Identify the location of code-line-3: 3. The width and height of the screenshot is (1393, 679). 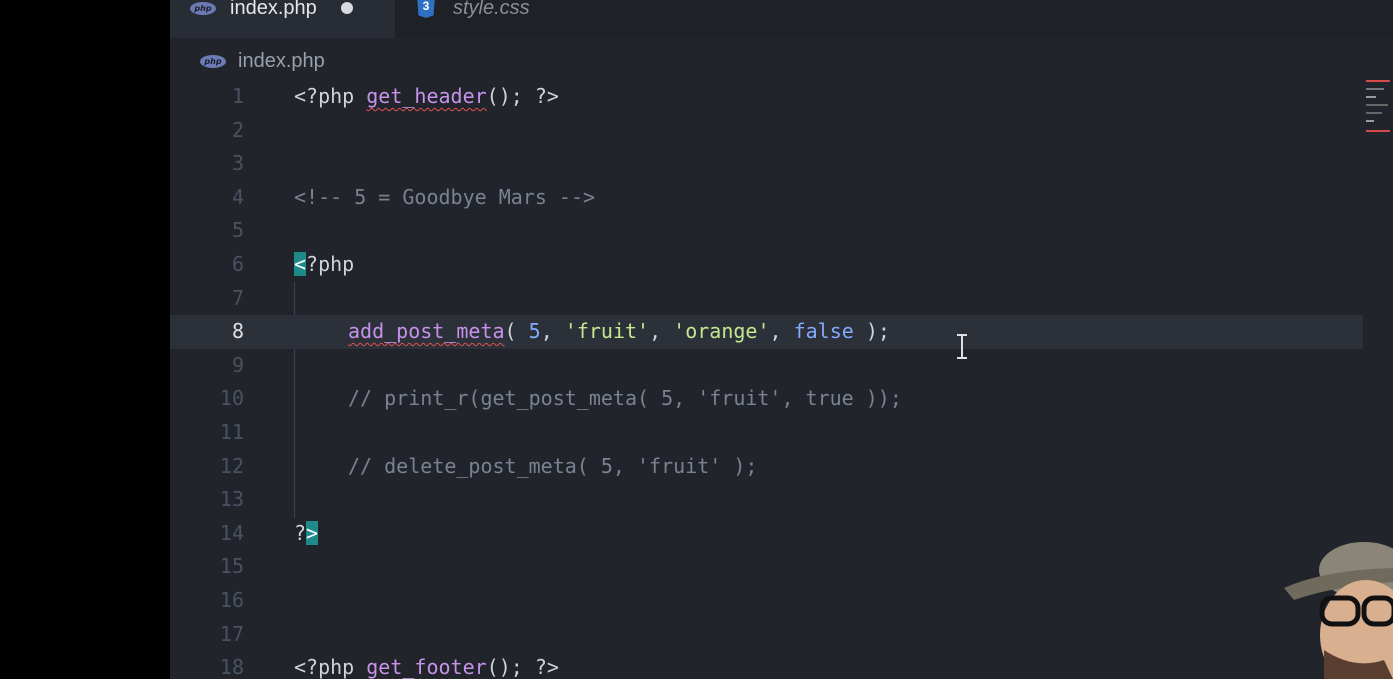
(766, 164).